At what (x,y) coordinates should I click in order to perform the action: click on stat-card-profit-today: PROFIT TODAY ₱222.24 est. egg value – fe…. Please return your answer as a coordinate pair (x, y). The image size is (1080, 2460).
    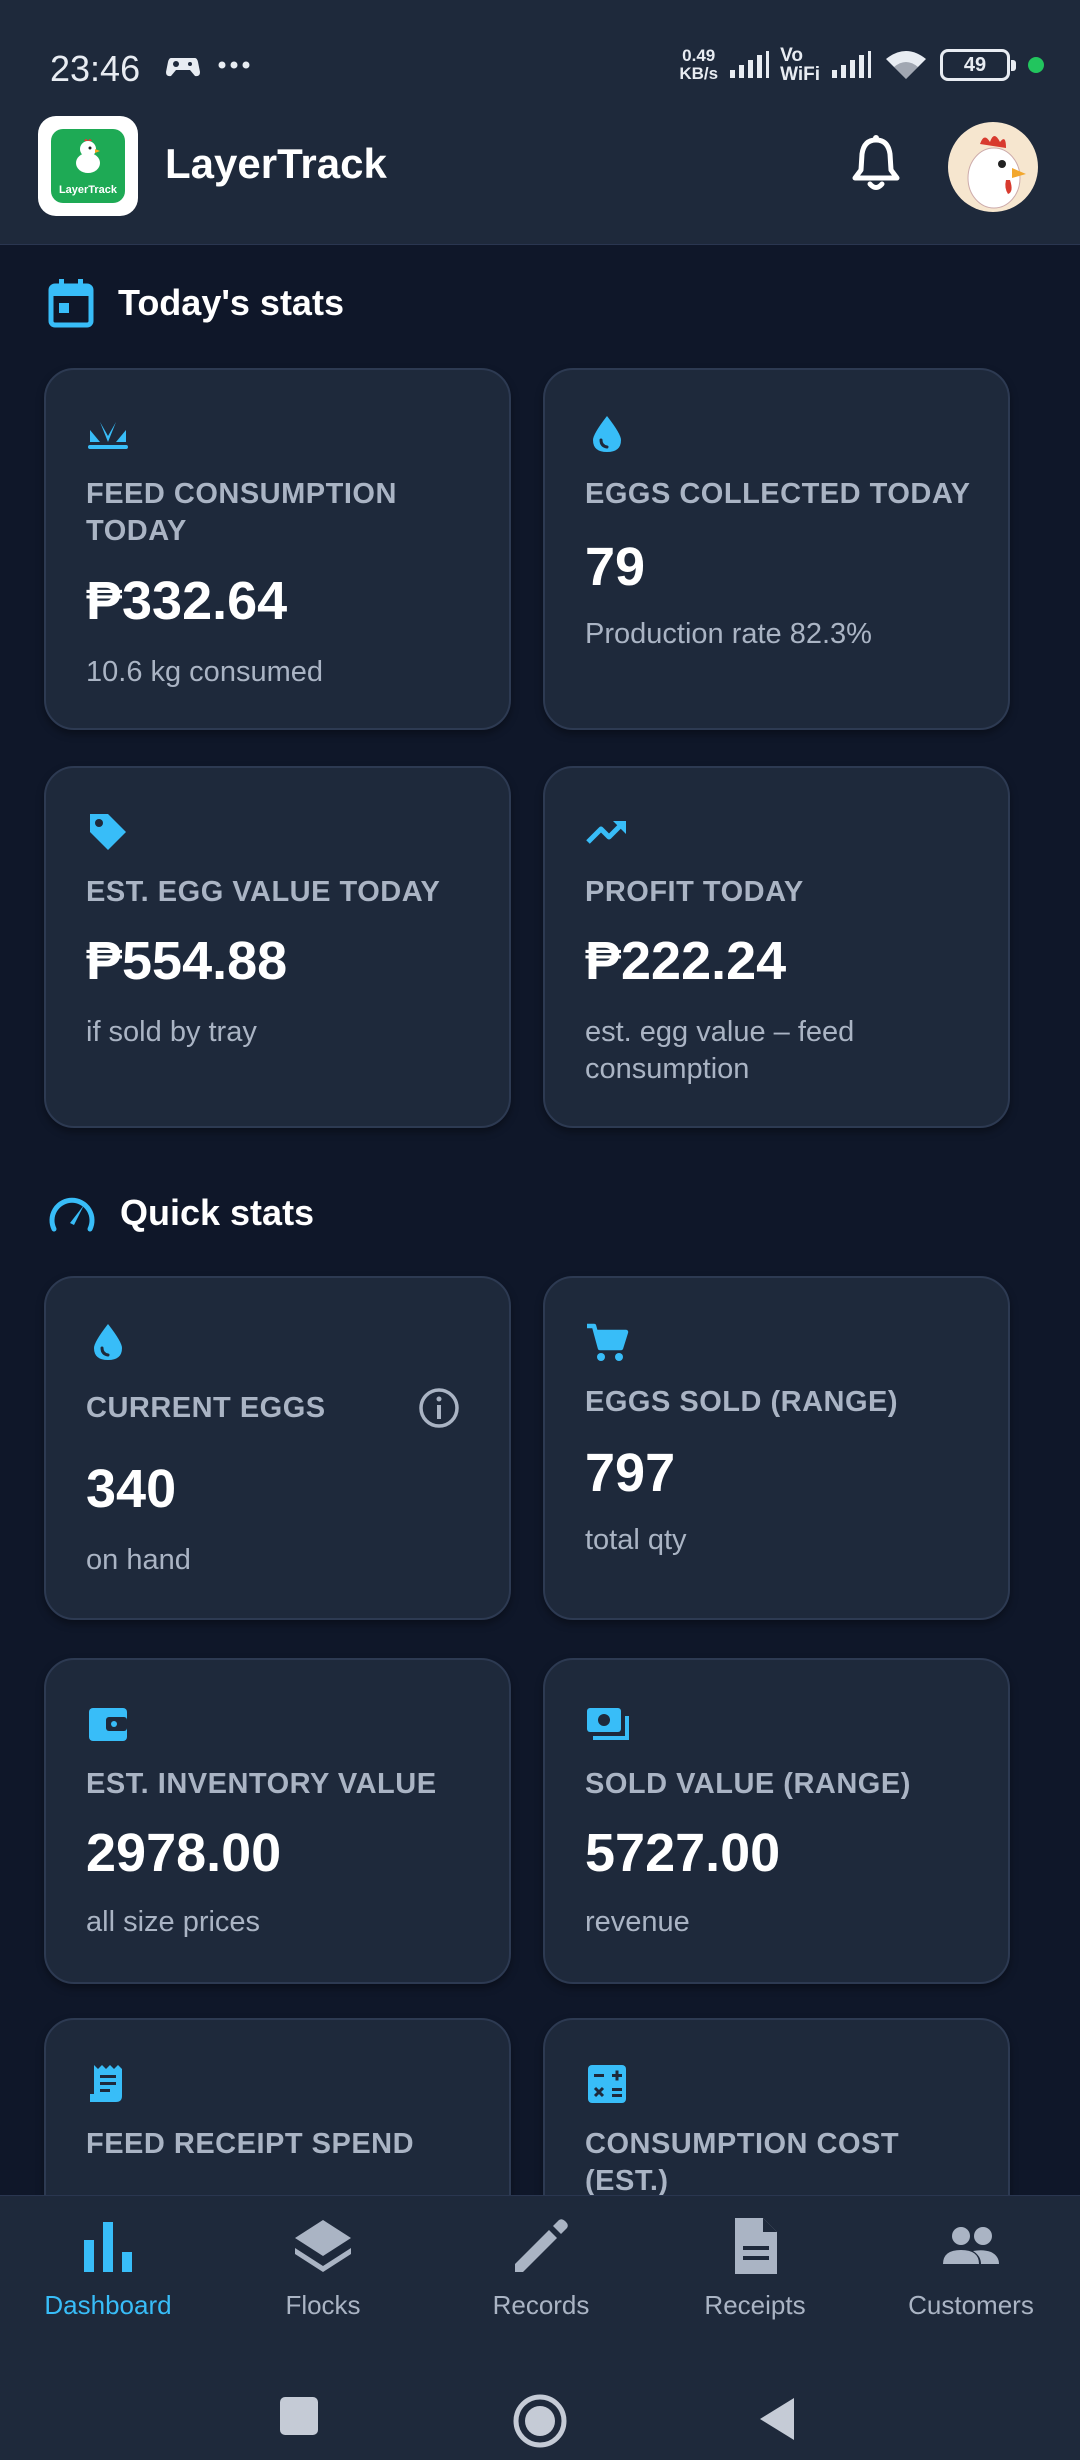
    Looking at the image, I should click on (776, 947).